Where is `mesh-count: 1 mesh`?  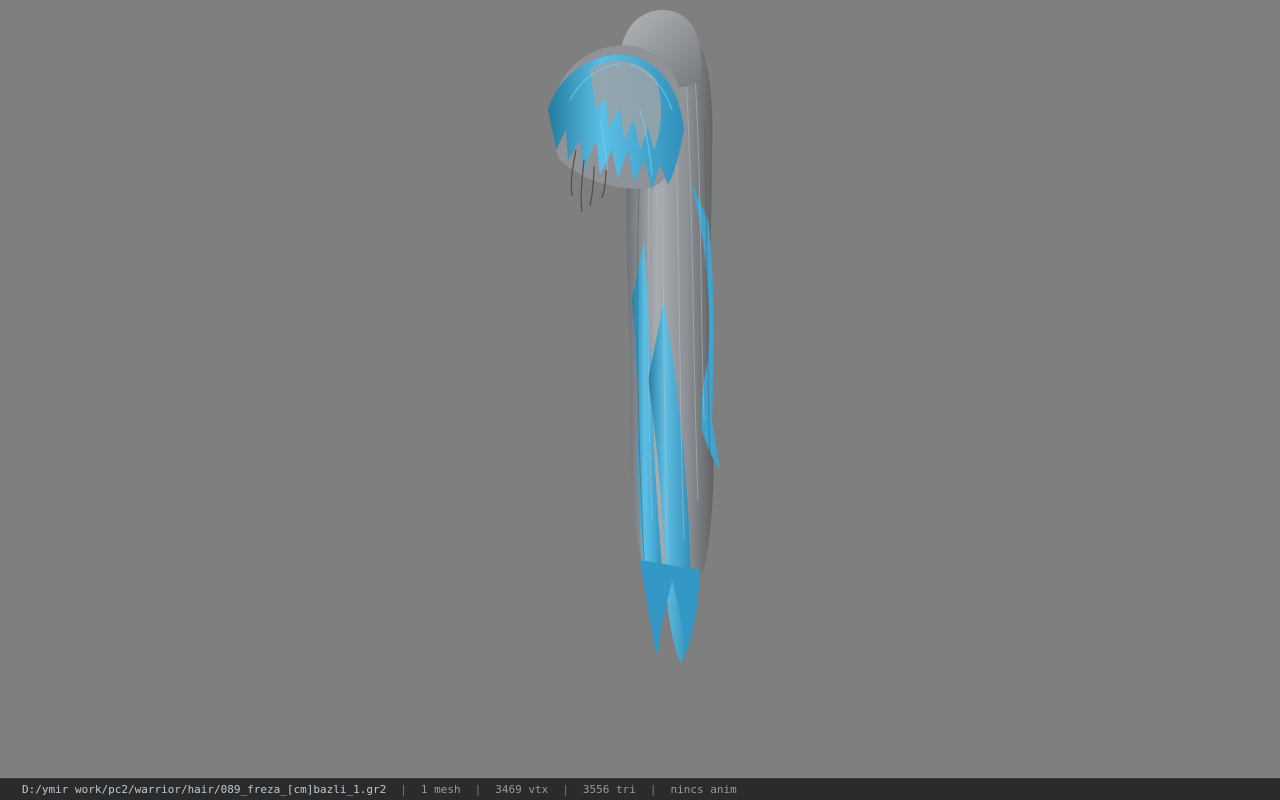
mesh-count: 1 mesh is located at coordinates (440, 789).